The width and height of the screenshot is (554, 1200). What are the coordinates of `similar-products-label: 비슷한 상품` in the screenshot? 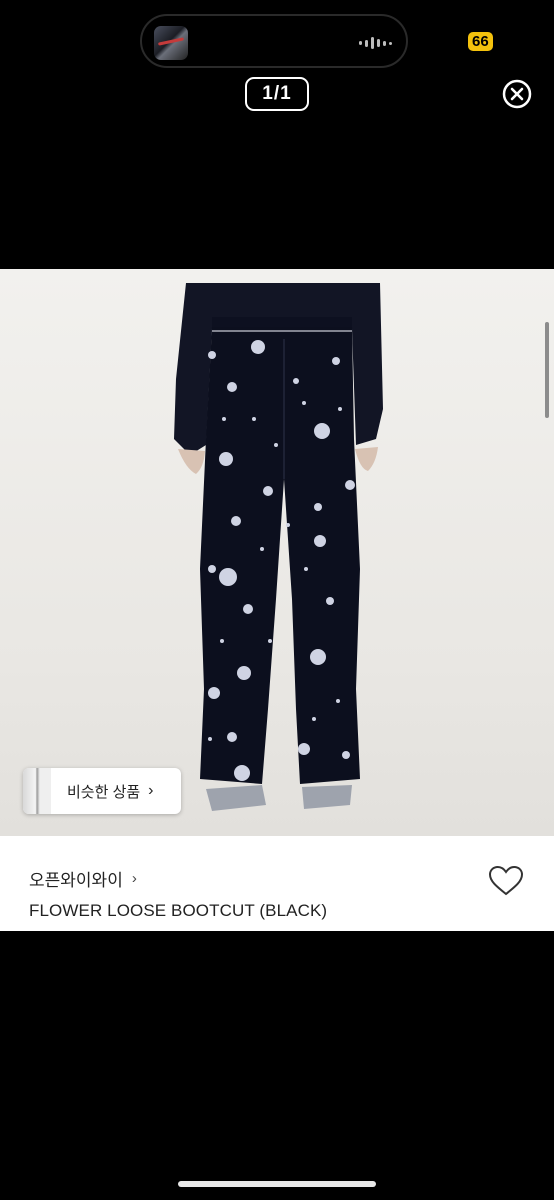 It's located at (104, 792).